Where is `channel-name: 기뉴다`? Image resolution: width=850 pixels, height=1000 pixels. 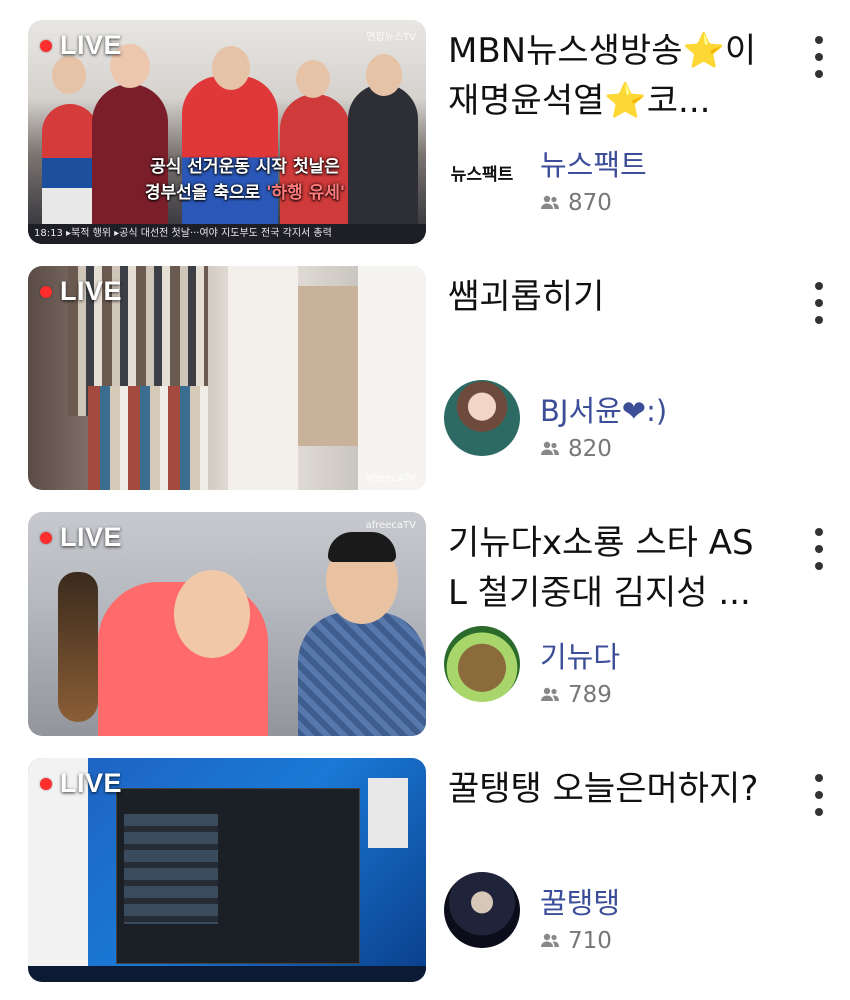
channel-name: 기뉴다 is located at coordinates (580, 655).